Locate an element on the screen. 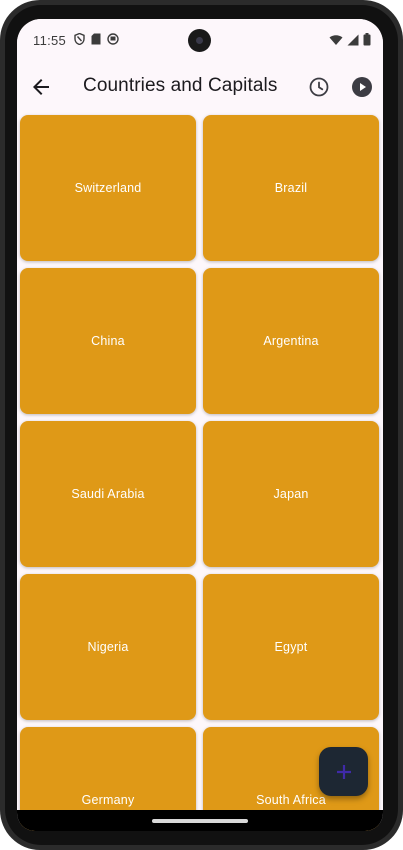 Image resolution: width=403 pixels, height=850 pixels. country-label: Egypt is located at coordinates (291, 647).